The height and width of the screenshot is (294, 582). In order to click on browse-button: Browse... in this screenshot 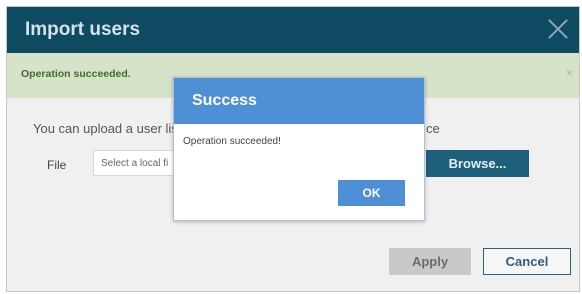, I will do `click(477, 163)`.